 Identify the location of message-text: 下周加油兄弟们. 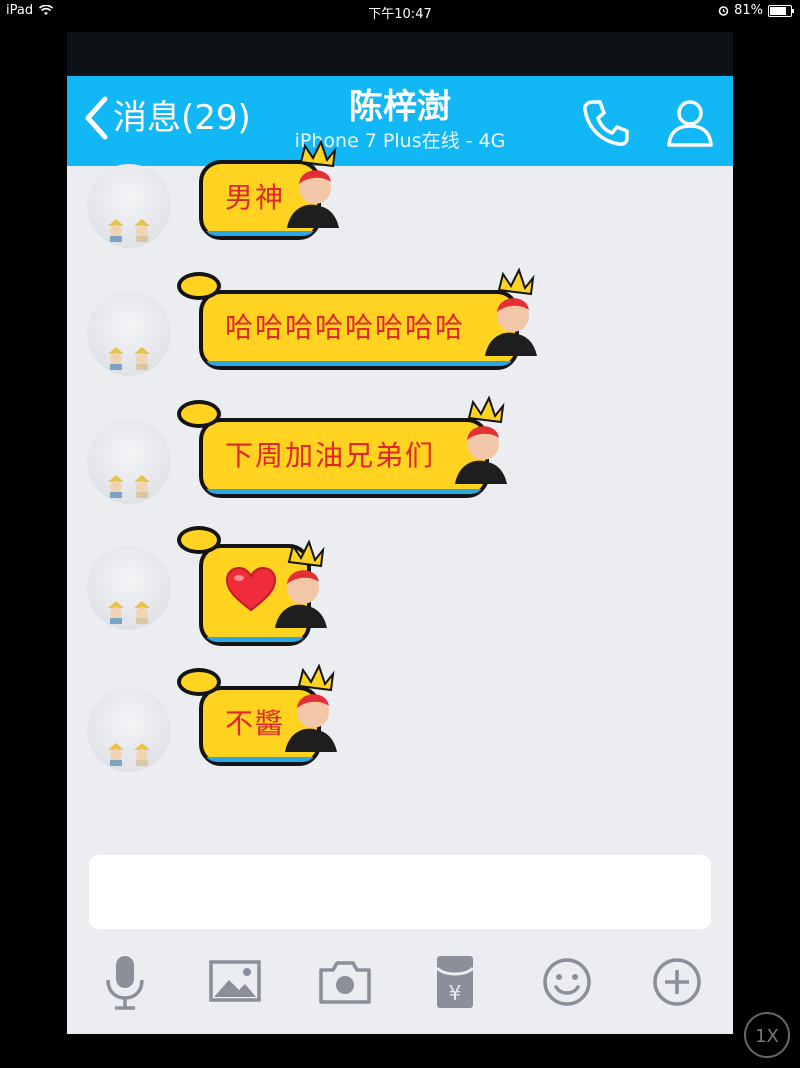
(330, 455).